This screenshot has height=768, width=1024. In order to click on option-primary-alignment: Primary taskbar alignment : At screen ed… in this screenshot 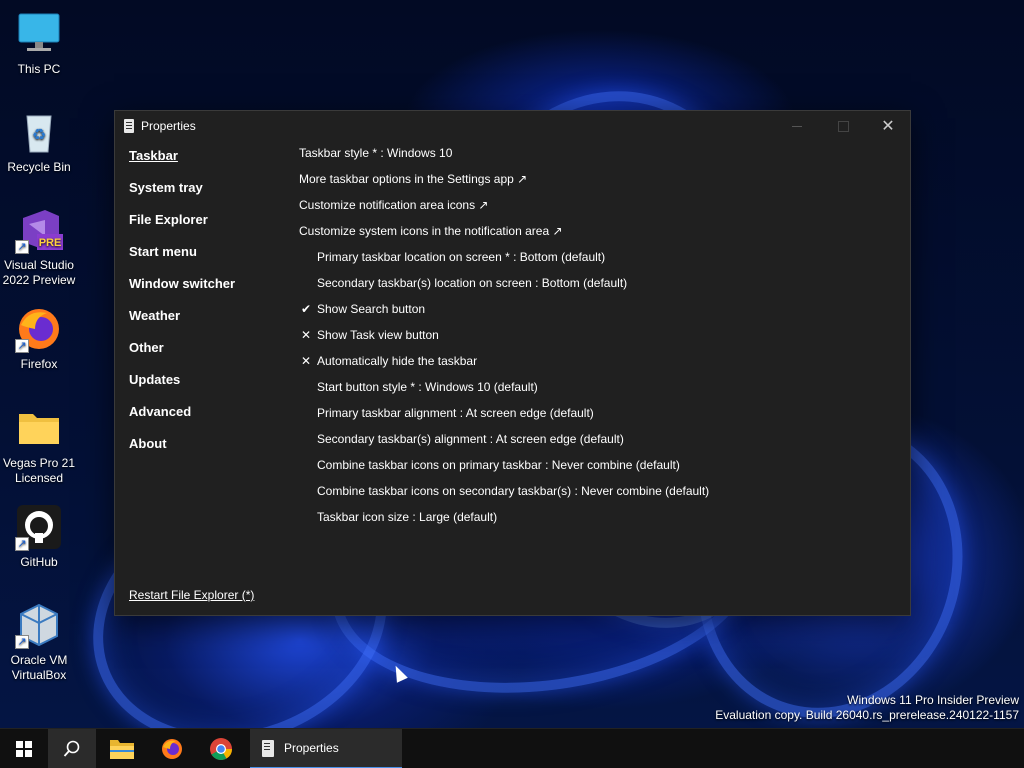, I will do `click(504, 418)`.